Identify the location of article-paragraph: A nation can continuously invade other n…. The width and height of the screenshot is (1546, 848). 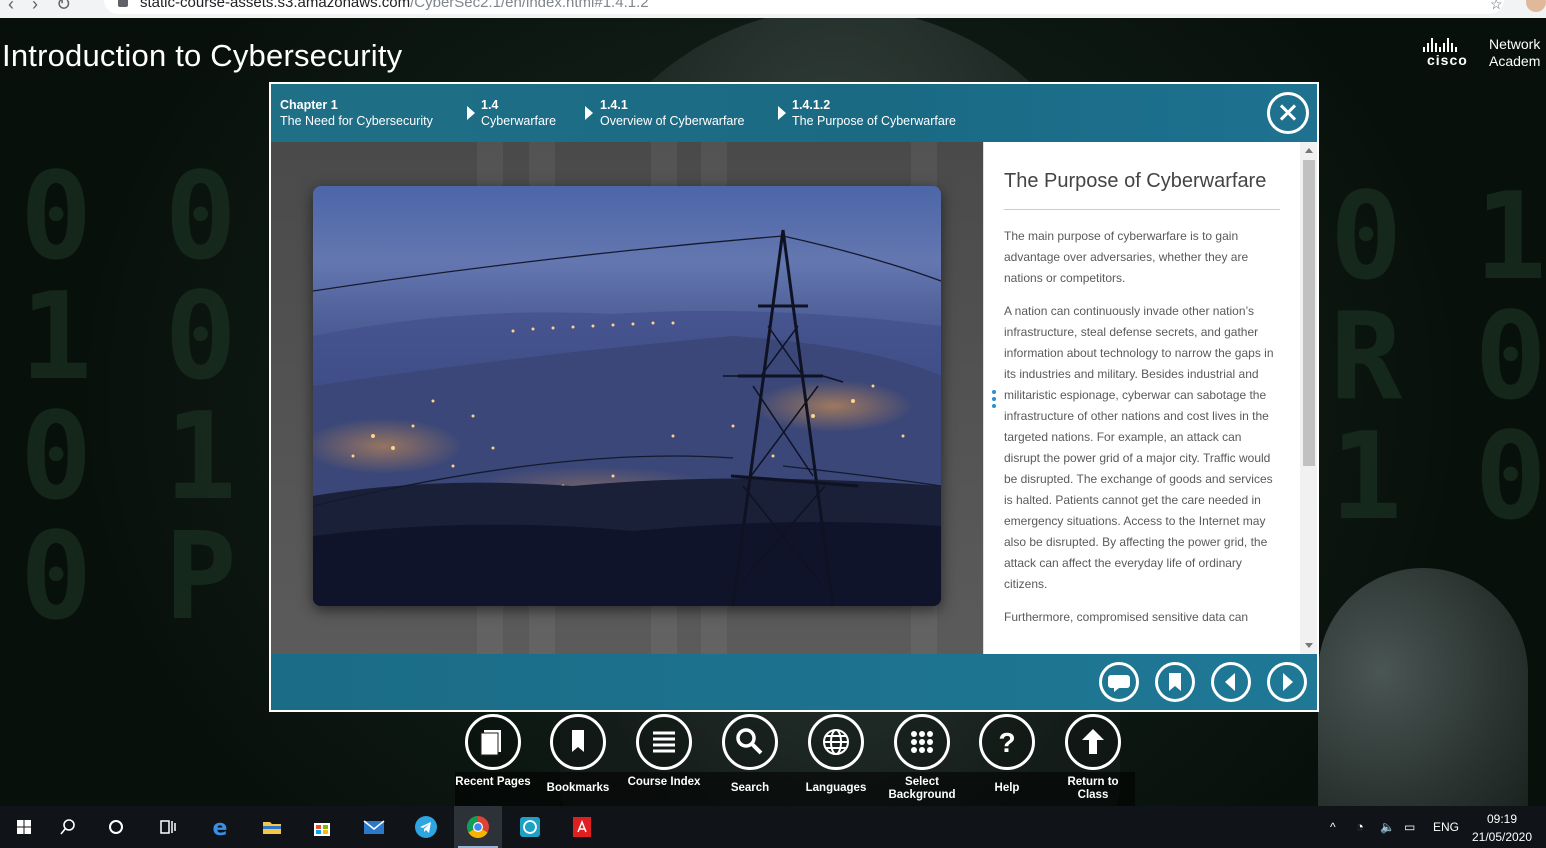
(1139, 447).